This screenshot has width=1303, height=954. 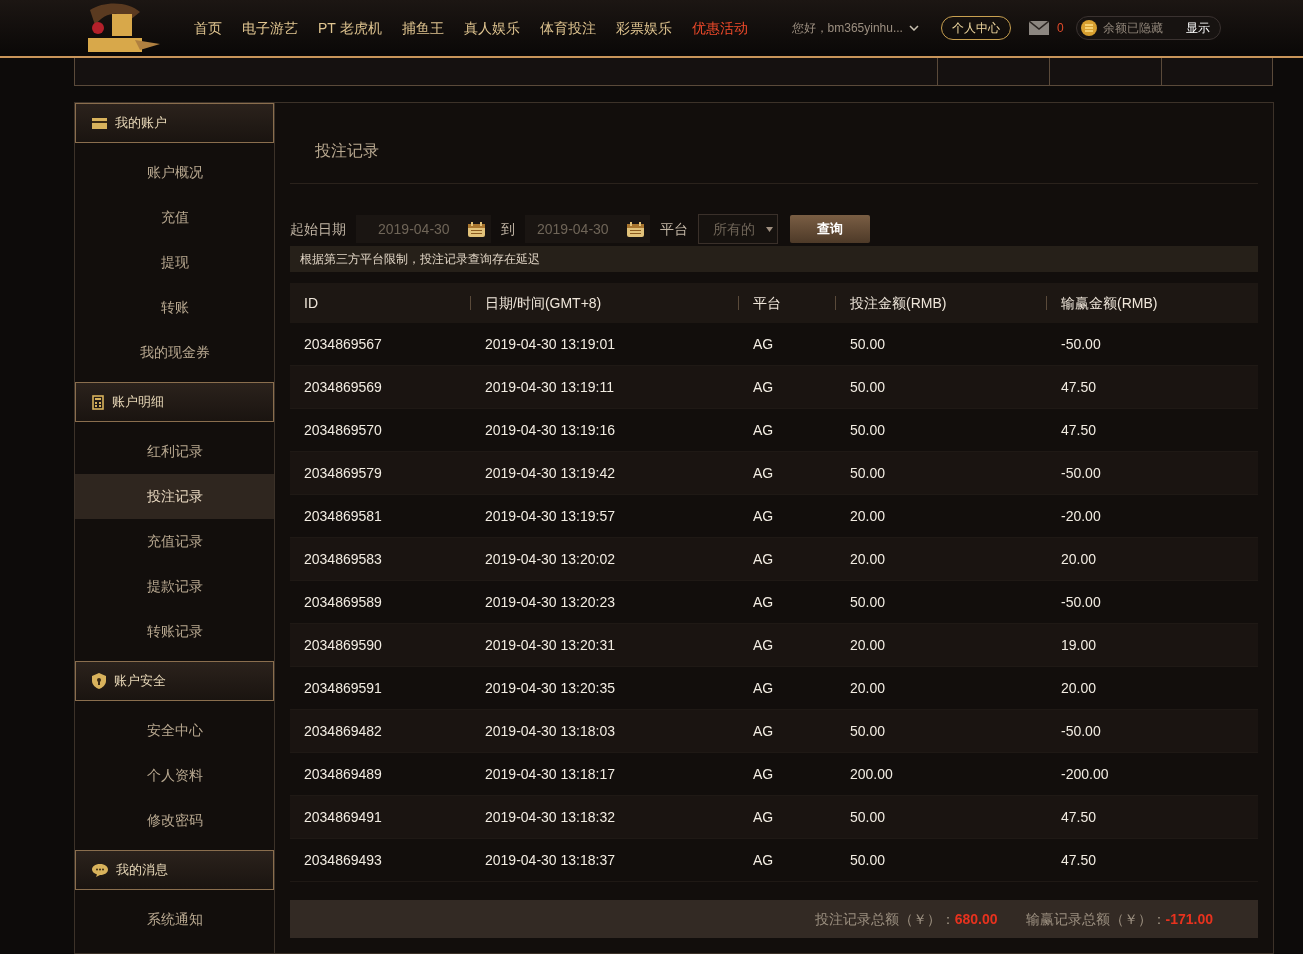 What do you see at coordinates (174, 681) in the screenshot?
I see `sidebar-section-header: 账户安全` at bounding box center [174, 681].